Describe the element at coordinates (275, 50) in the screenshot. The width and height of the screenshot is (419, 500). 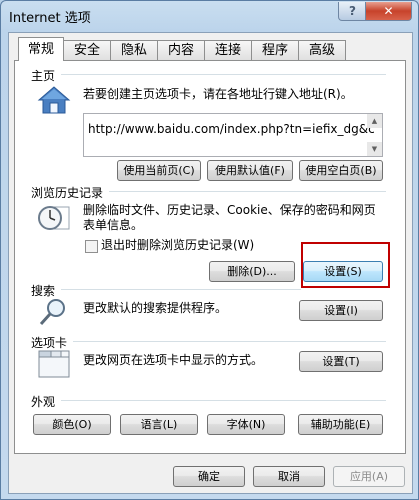
I see `tab-programs: 程序` at that location.